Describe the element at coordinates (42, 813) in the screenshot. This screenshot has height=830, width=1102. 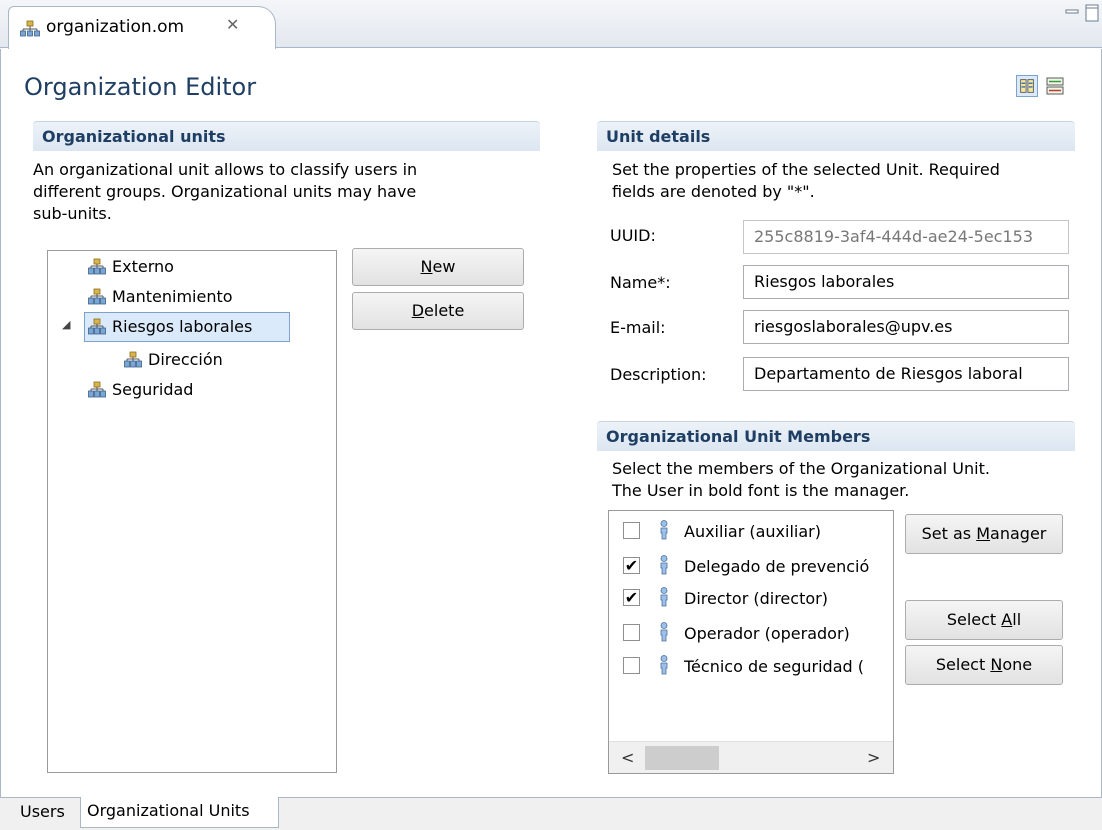
I see `tab-users: Users` at that location.